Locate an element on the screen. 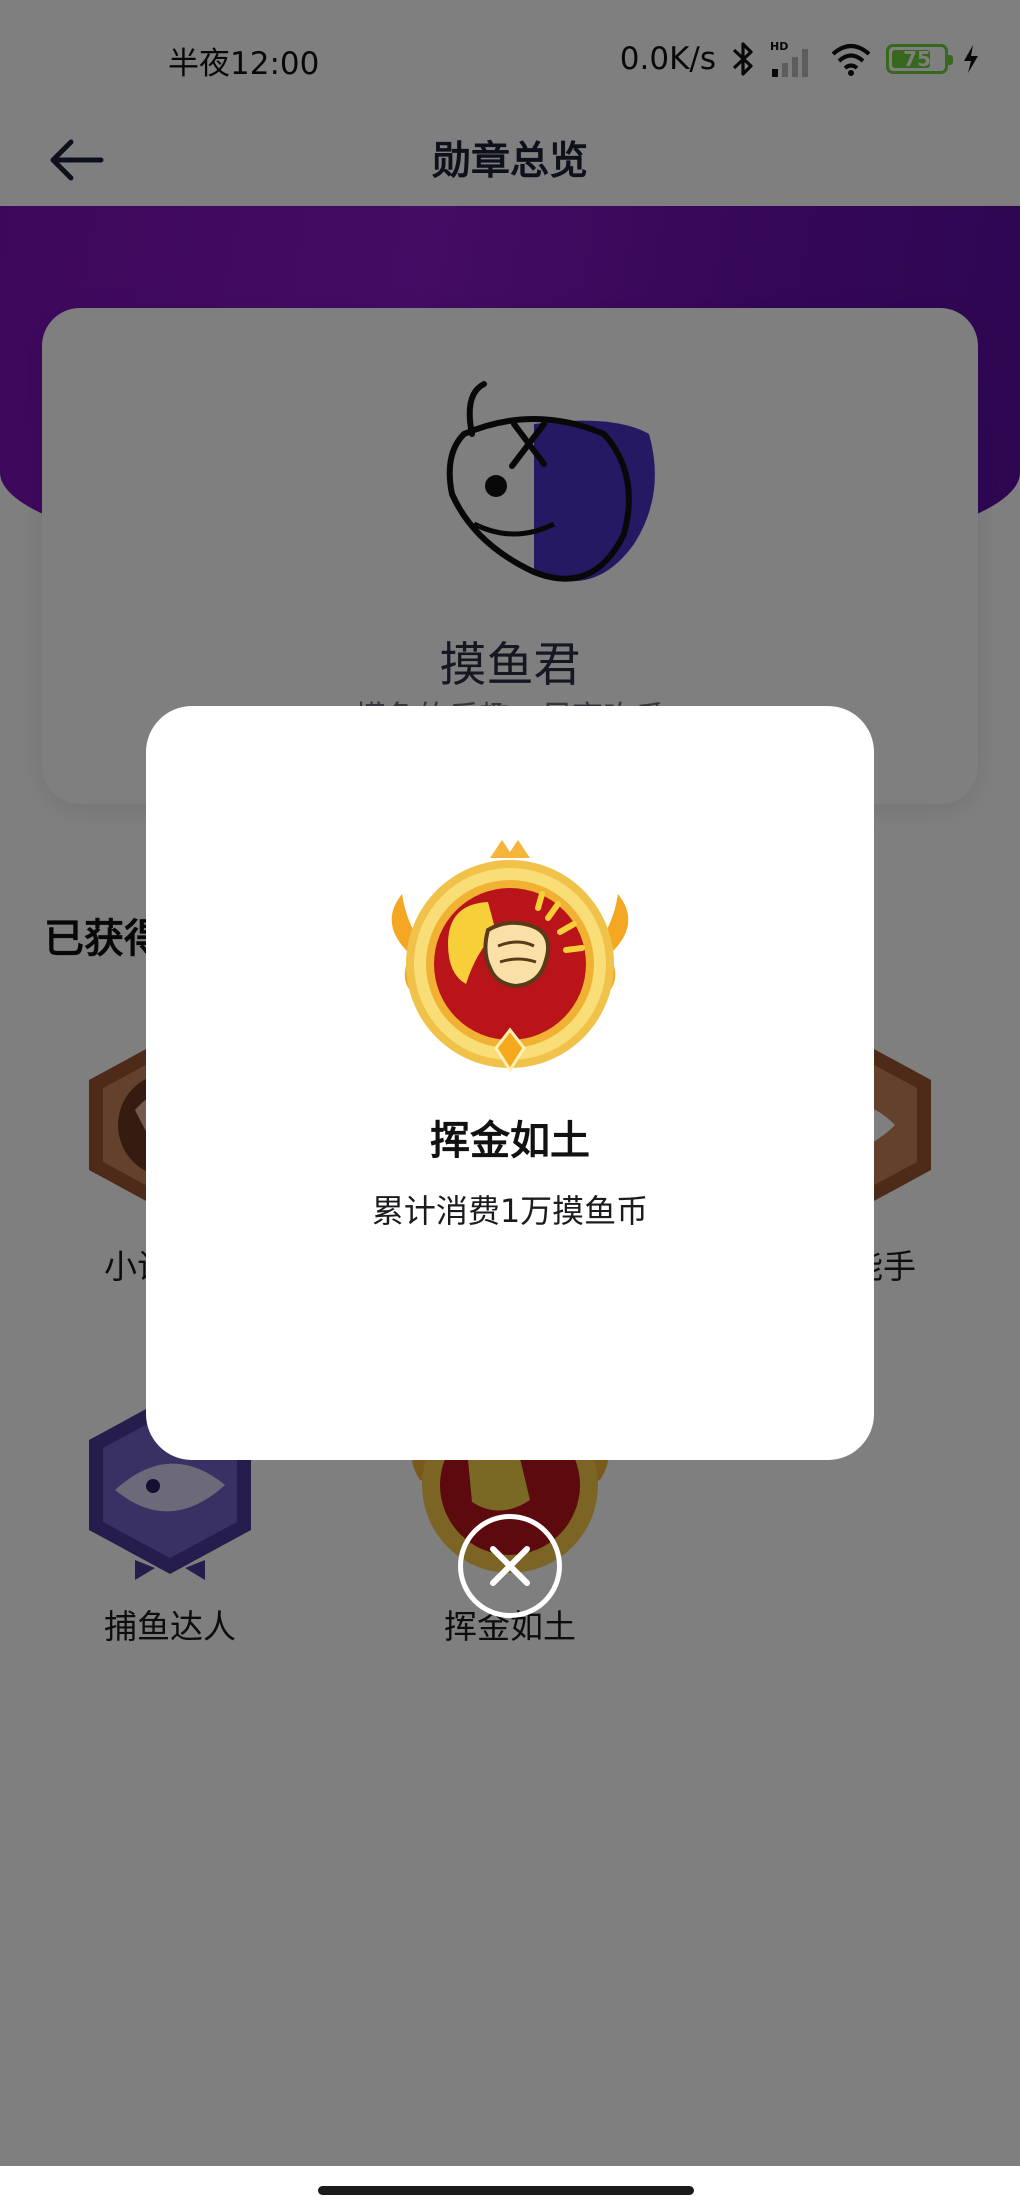  gold-coin-badge-icon is located at coordinates (510, 956).